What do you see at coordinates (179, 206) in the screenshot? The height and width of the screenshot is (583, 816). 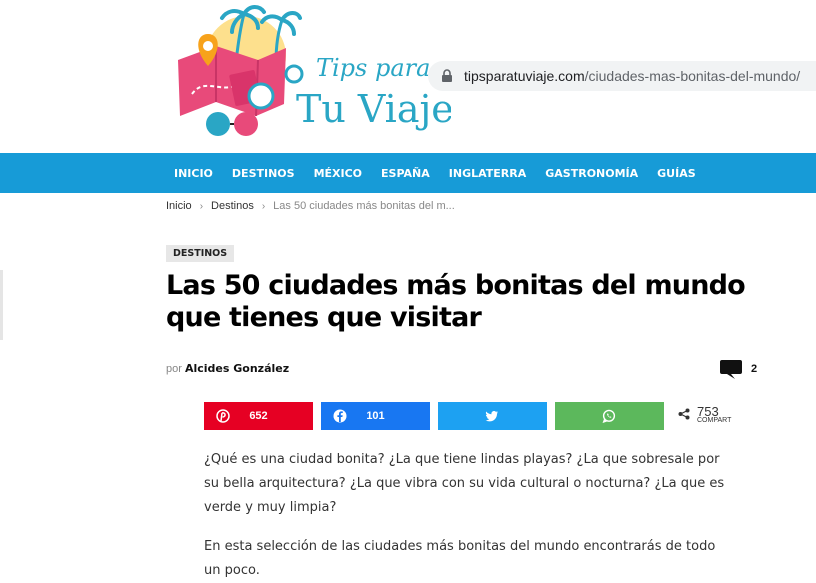 I see `breadcrumb-home: Inicio` at bounding box center [179, 206].